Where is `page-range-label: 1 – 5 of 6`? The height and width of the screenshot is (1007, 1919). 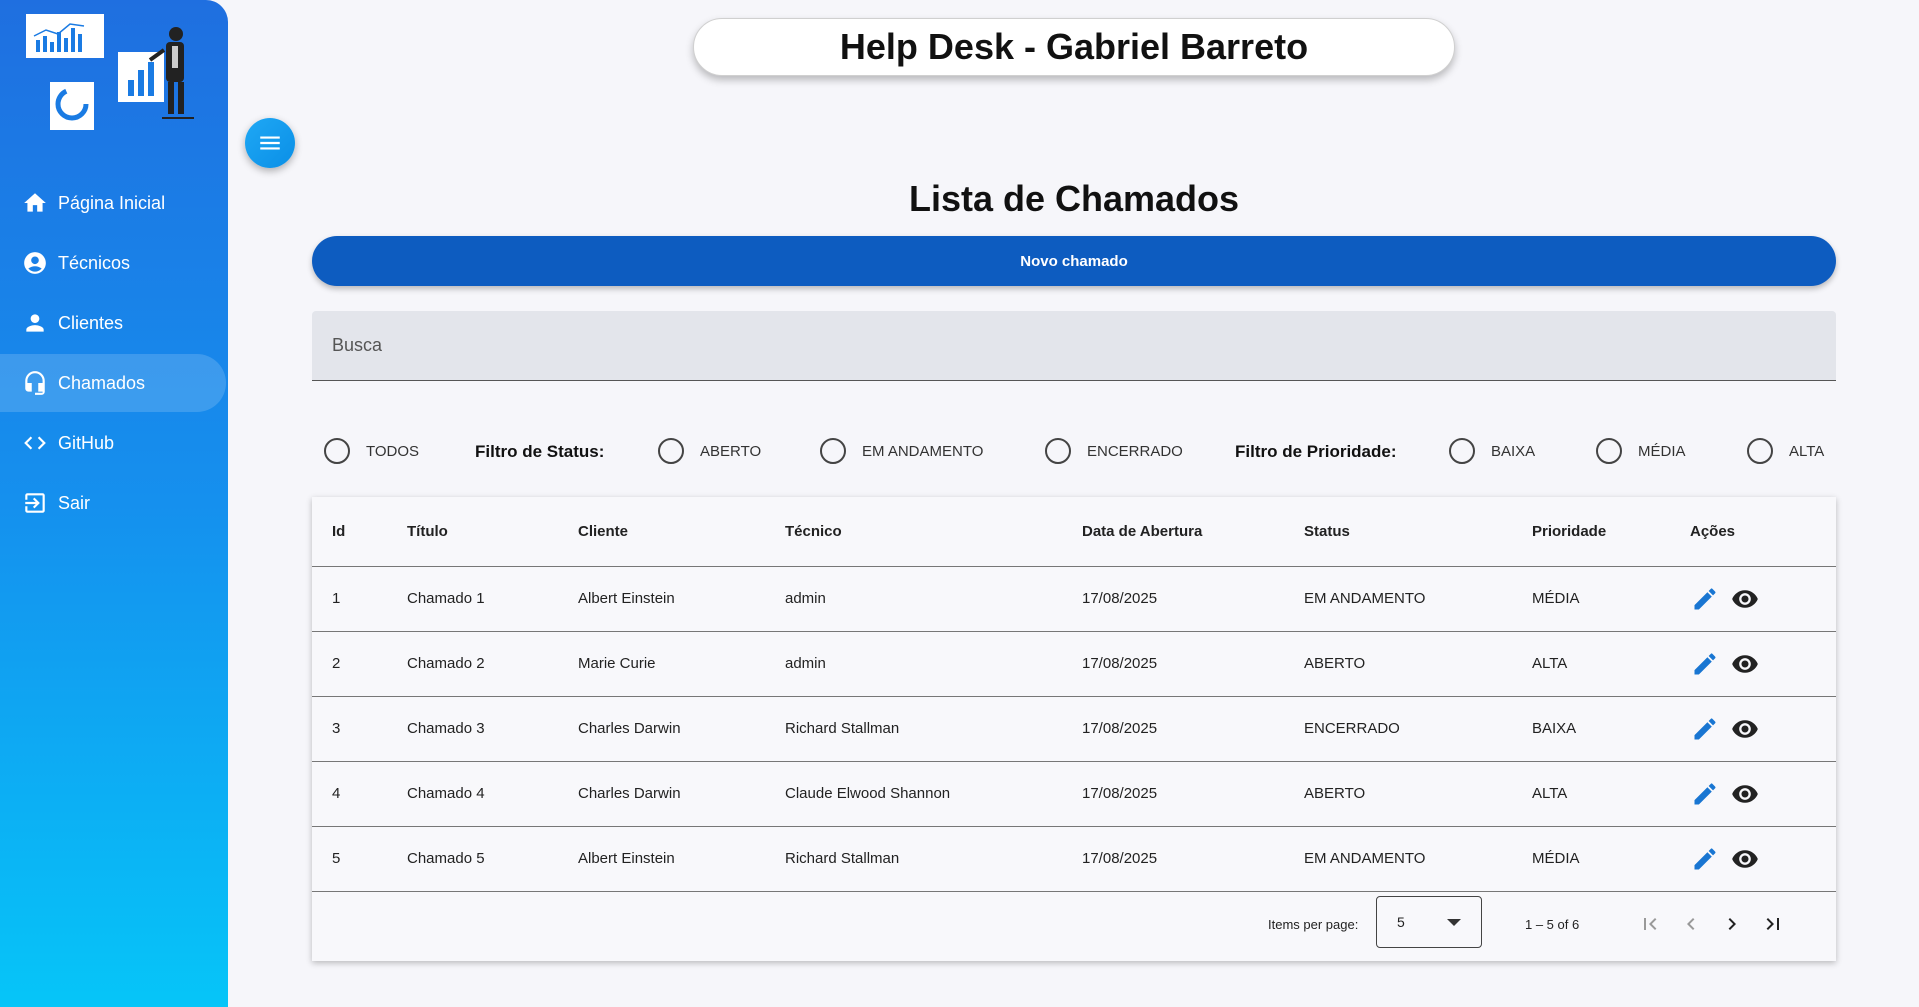
page-range-label: 1 – 5 of 6 is located at coordinates (1552, 924).